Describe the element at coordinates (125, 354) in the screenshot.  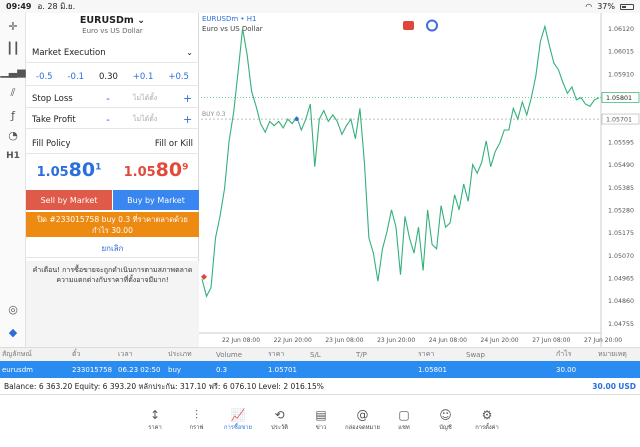
I see `column-header: เวลา` at that location.